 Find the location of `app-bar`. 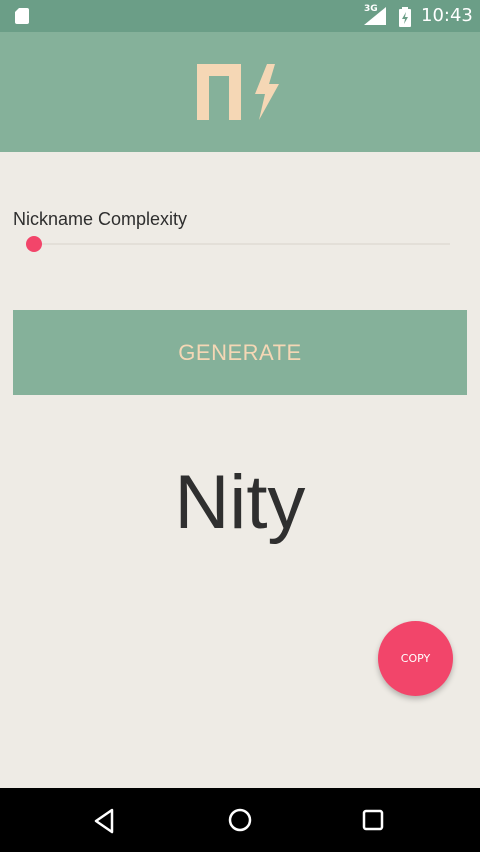

app-bar is located at coordinates (240, 92).